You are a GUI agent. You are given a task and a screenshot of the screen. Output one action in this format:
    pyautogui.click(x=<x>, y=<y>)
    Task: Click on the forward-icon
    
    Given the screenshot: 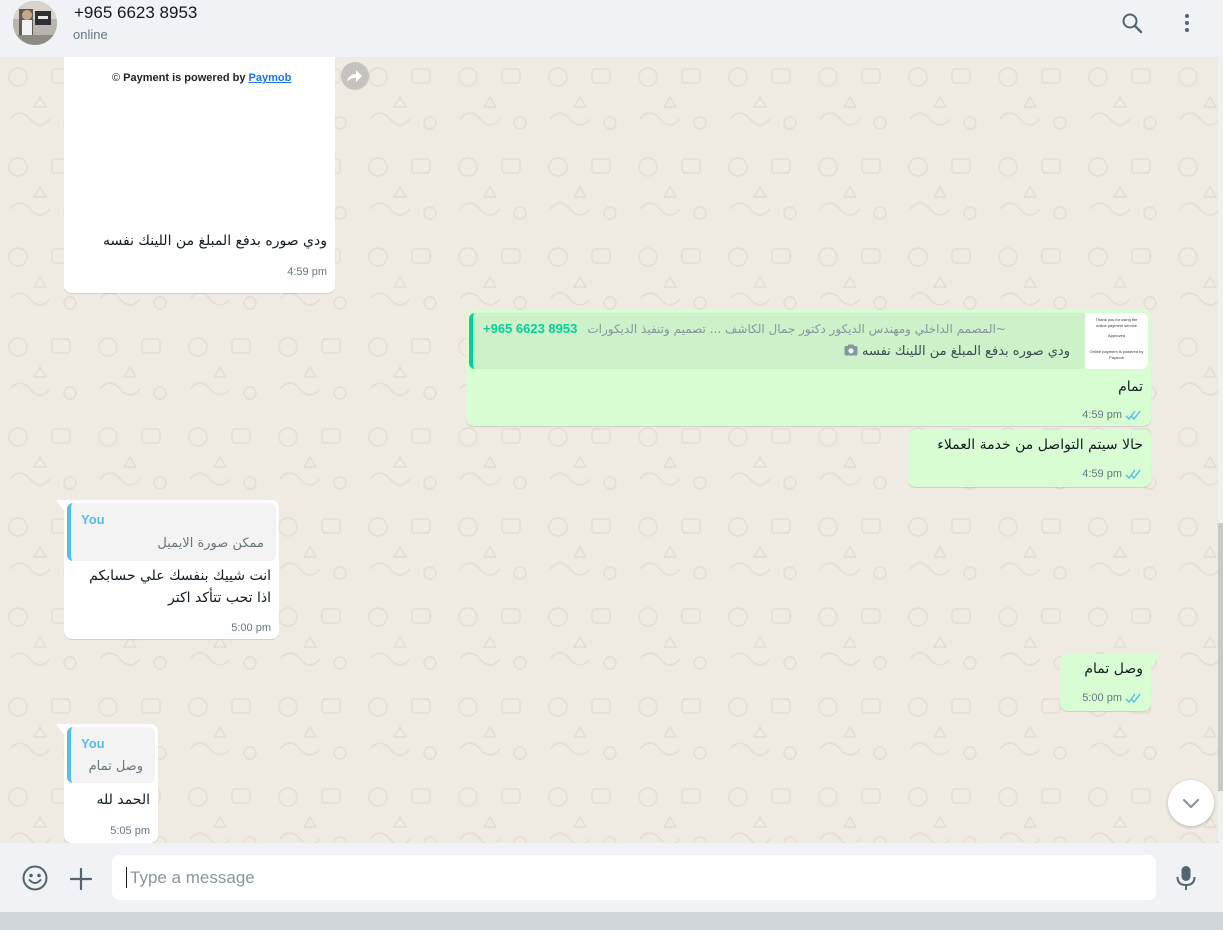 What is the action you would take?
    pyautogui.click(x=354, y=76)
    